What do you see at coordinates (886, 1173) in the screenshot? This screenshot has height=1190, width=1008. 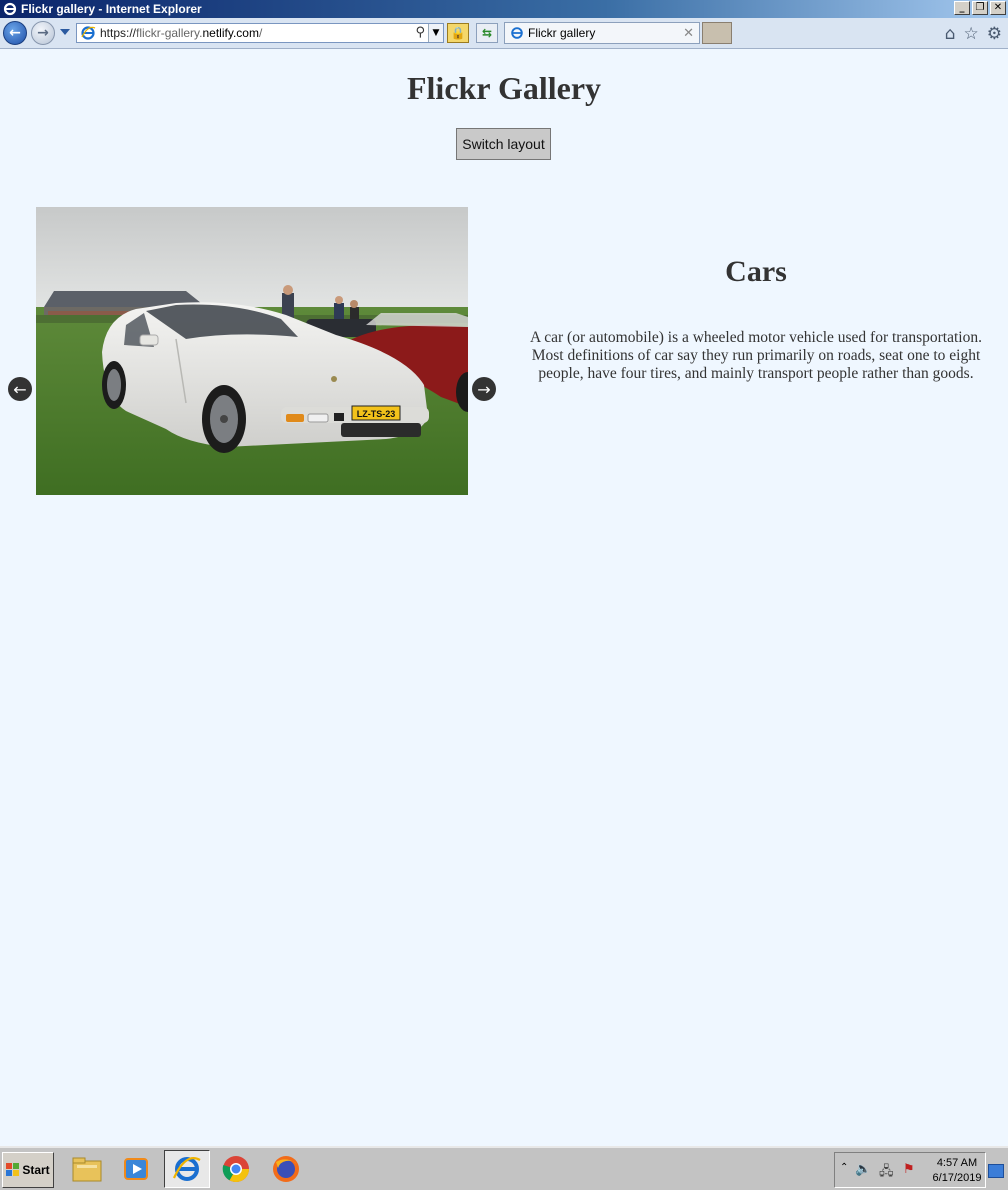 I see `network-icon: 🖧` at bounding box center [886, 1173].